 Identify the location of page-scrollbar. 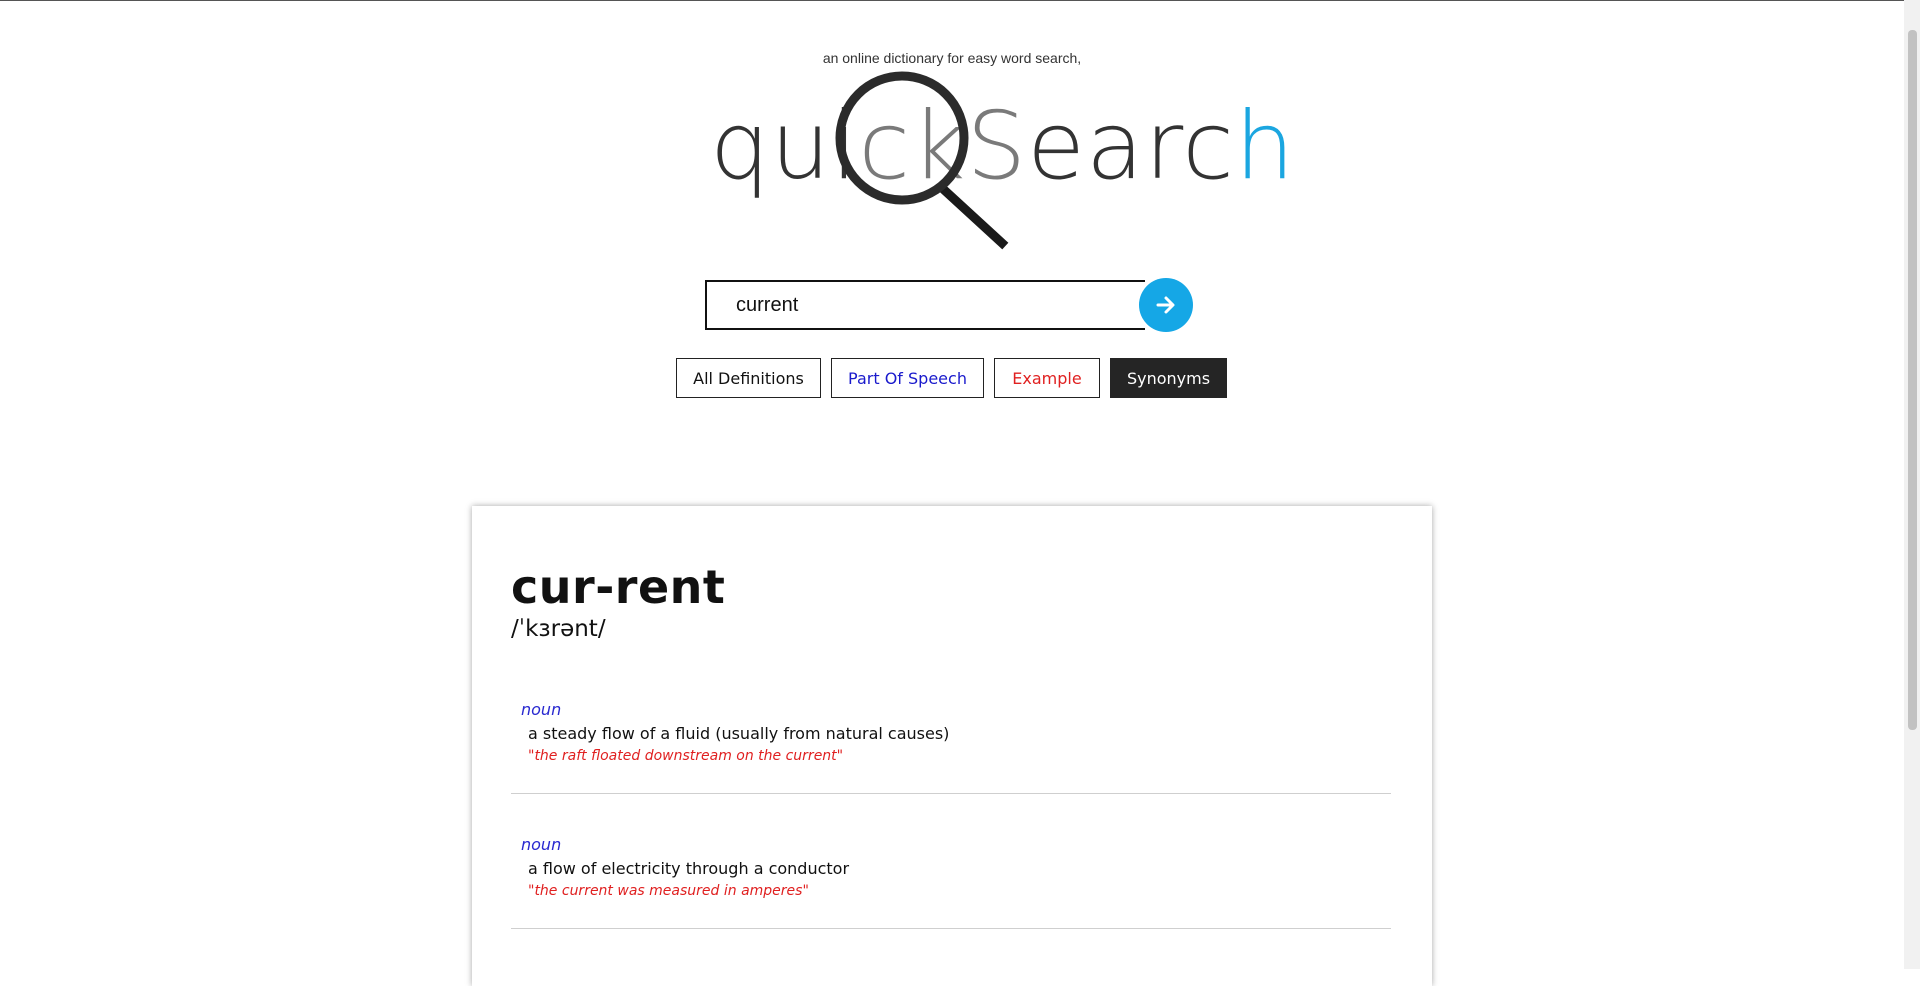
(1912, 484).